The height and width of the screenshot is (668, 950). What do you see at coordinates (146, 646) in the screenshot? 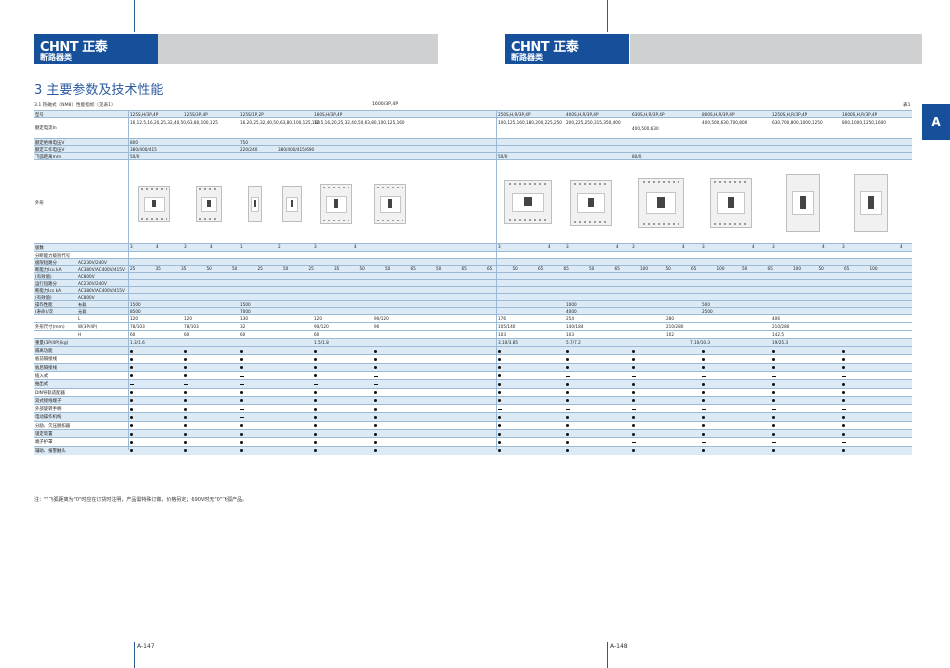
I see `page-number-left: A-147` at bounding box center [146, 646].